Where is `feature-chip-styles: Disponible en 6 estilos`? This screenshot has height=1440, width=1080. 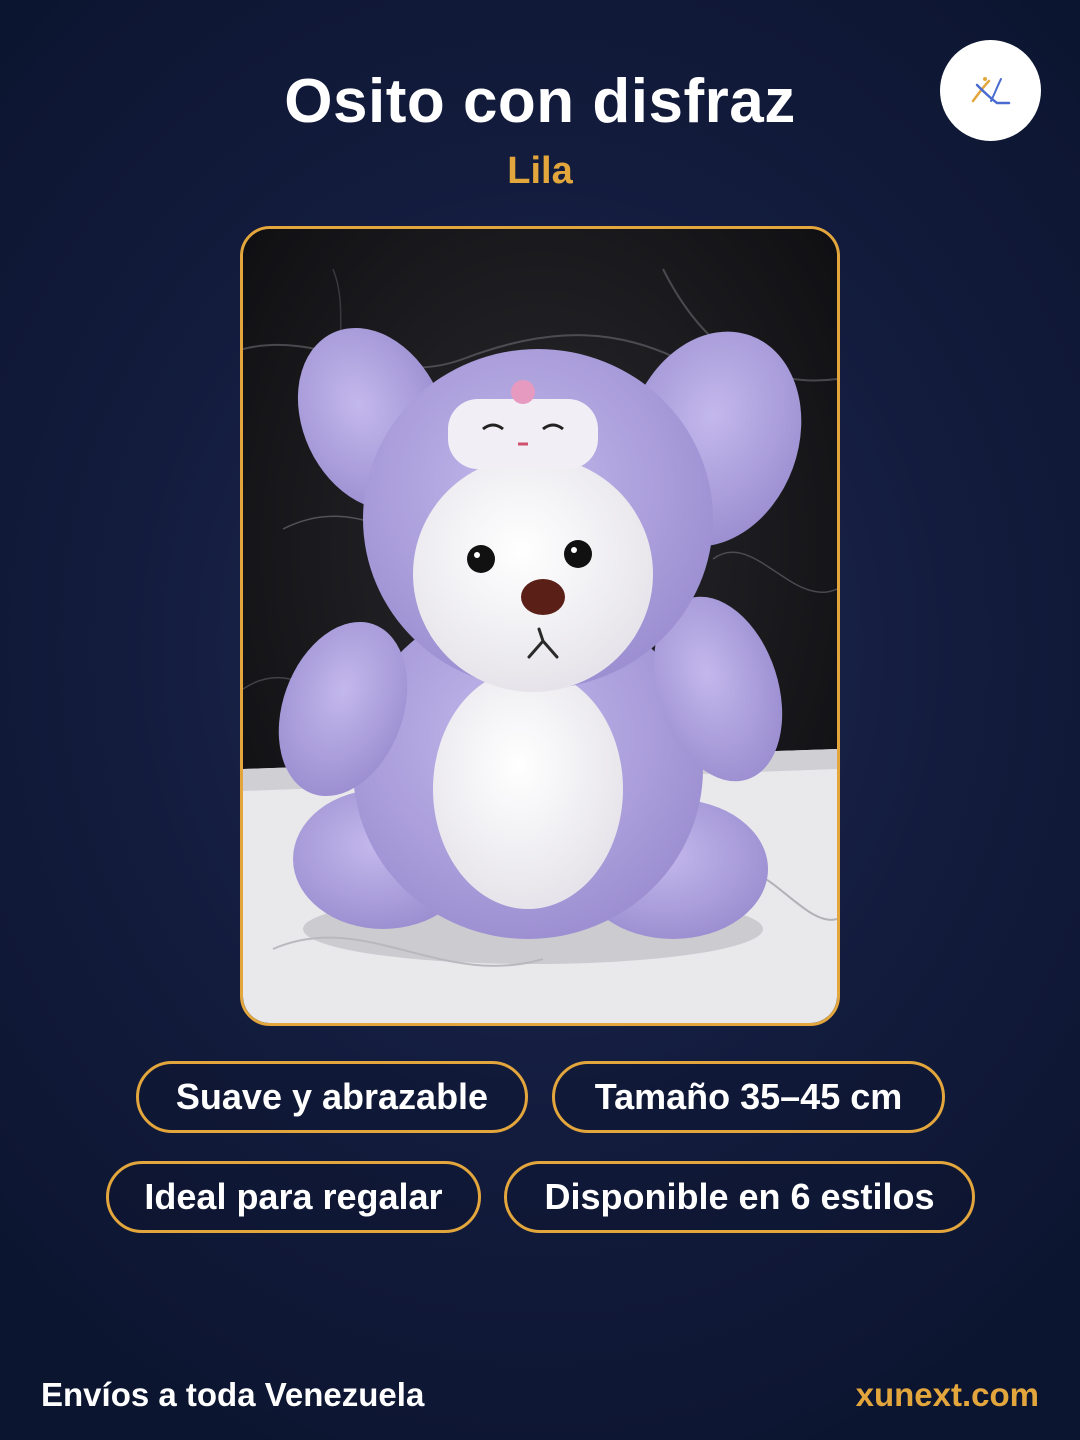
feature-chip-styles: Disponible en 6 estilos is located at coordinates (739, 1197).